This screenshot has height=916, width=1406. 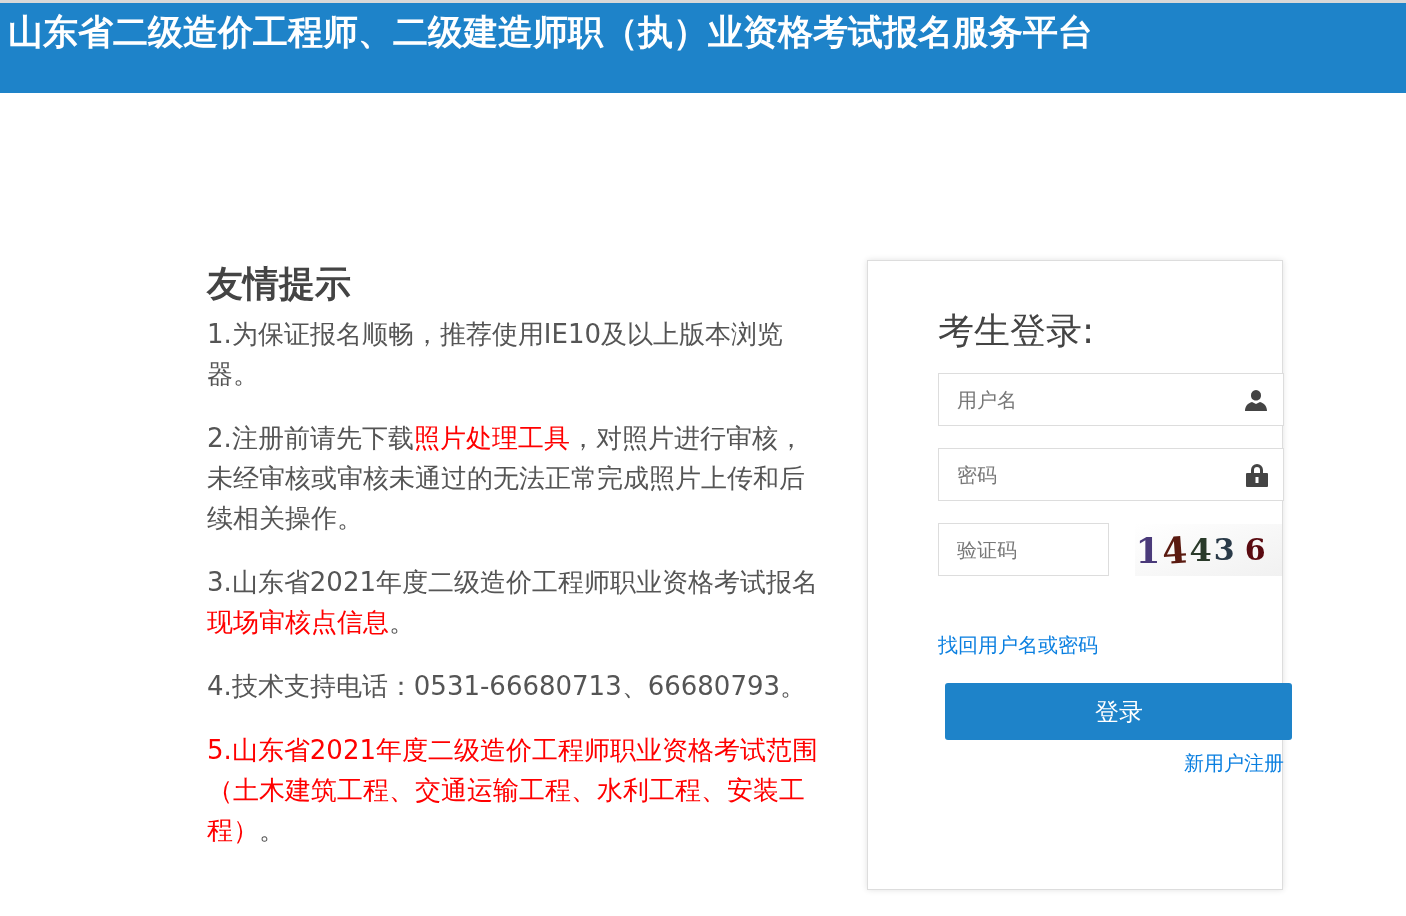 What do you see at coordinates (1017, 331) in the screenshot?
I see `login-title: 考生登录:` at bounding box center [1017, 331].